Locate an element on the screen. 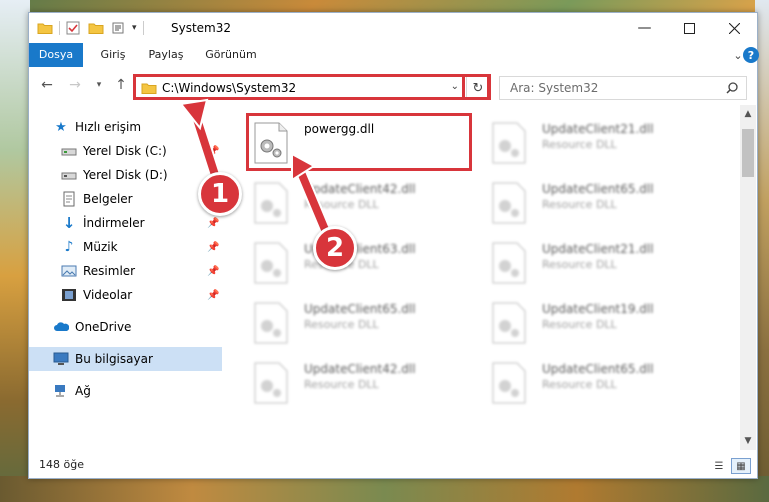  sidebar-item-label: Bu bilgisayar is located at coordinates (114, 359).